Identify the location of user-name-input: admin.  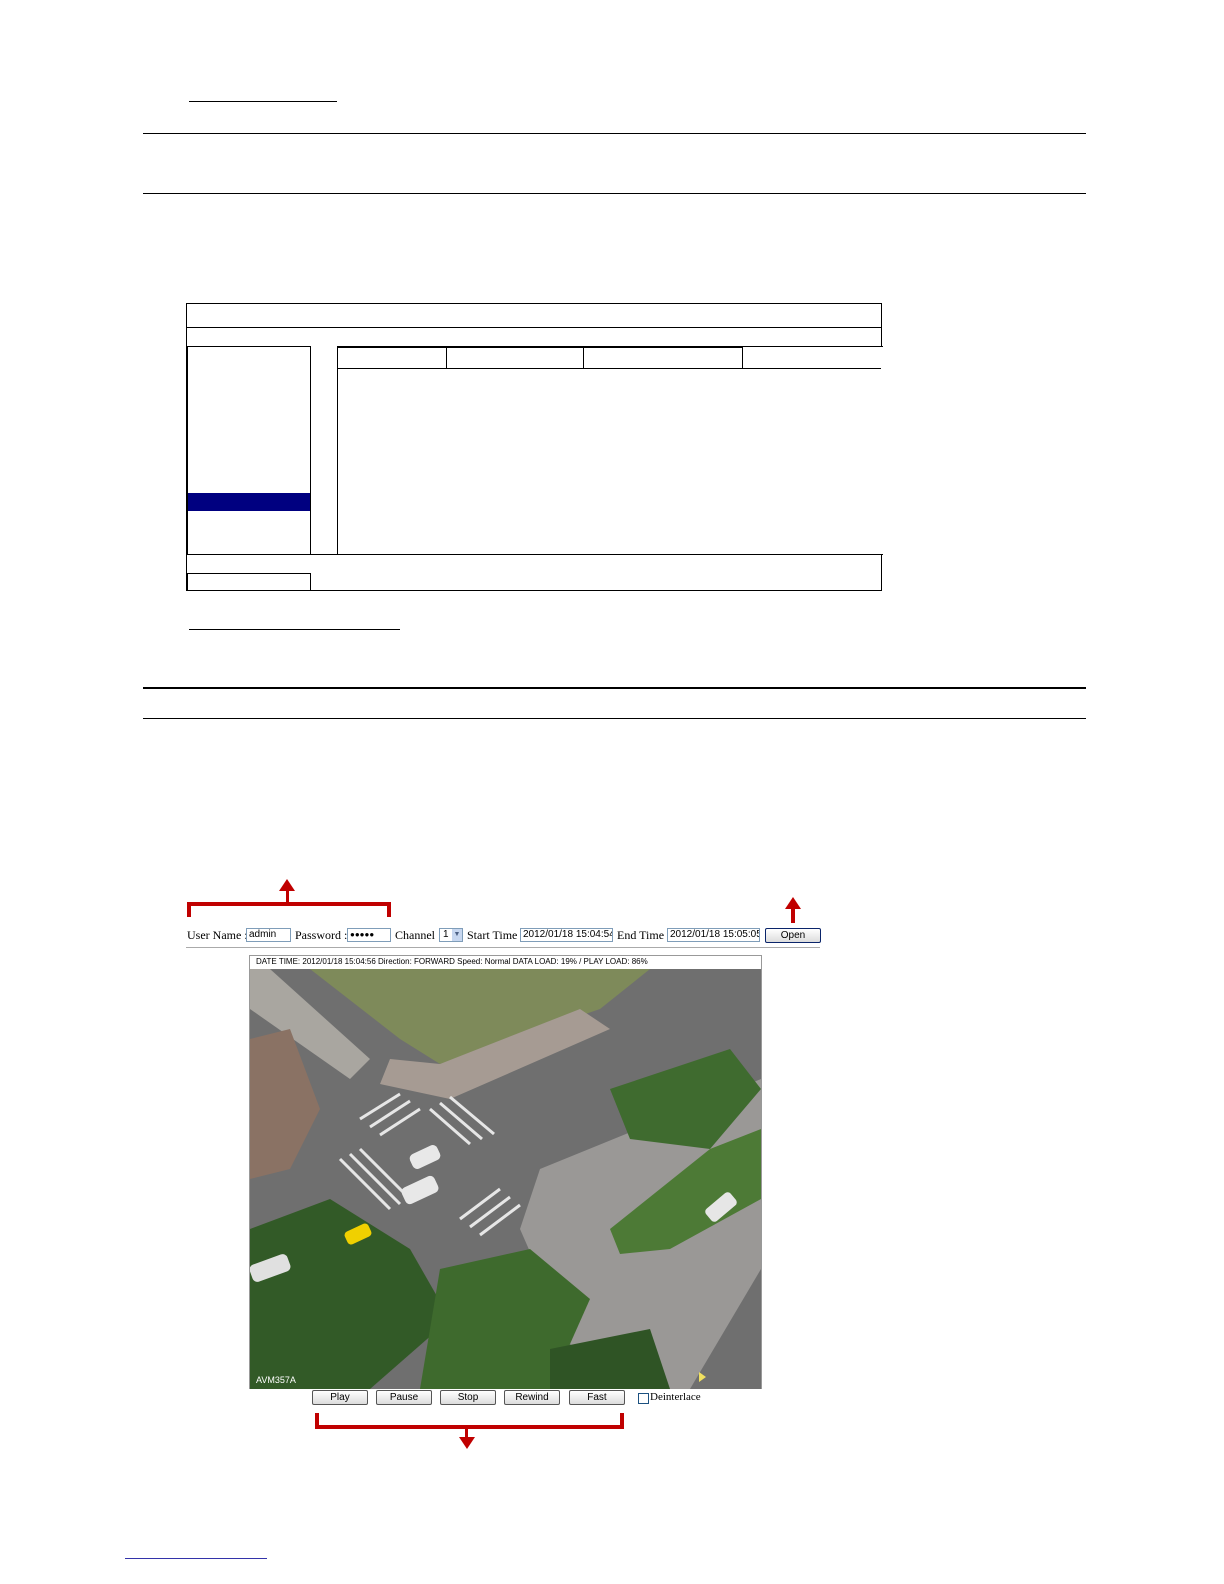
(268, 935).